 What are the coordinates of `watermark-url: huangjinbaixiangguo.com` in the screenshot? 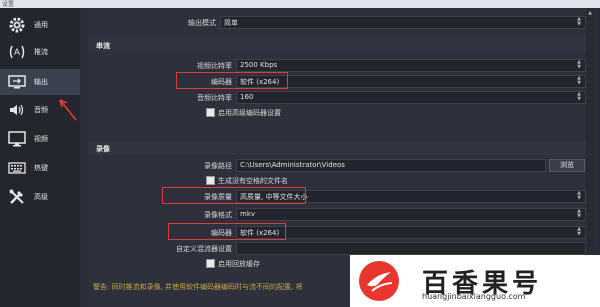 It's located at (474, 296).